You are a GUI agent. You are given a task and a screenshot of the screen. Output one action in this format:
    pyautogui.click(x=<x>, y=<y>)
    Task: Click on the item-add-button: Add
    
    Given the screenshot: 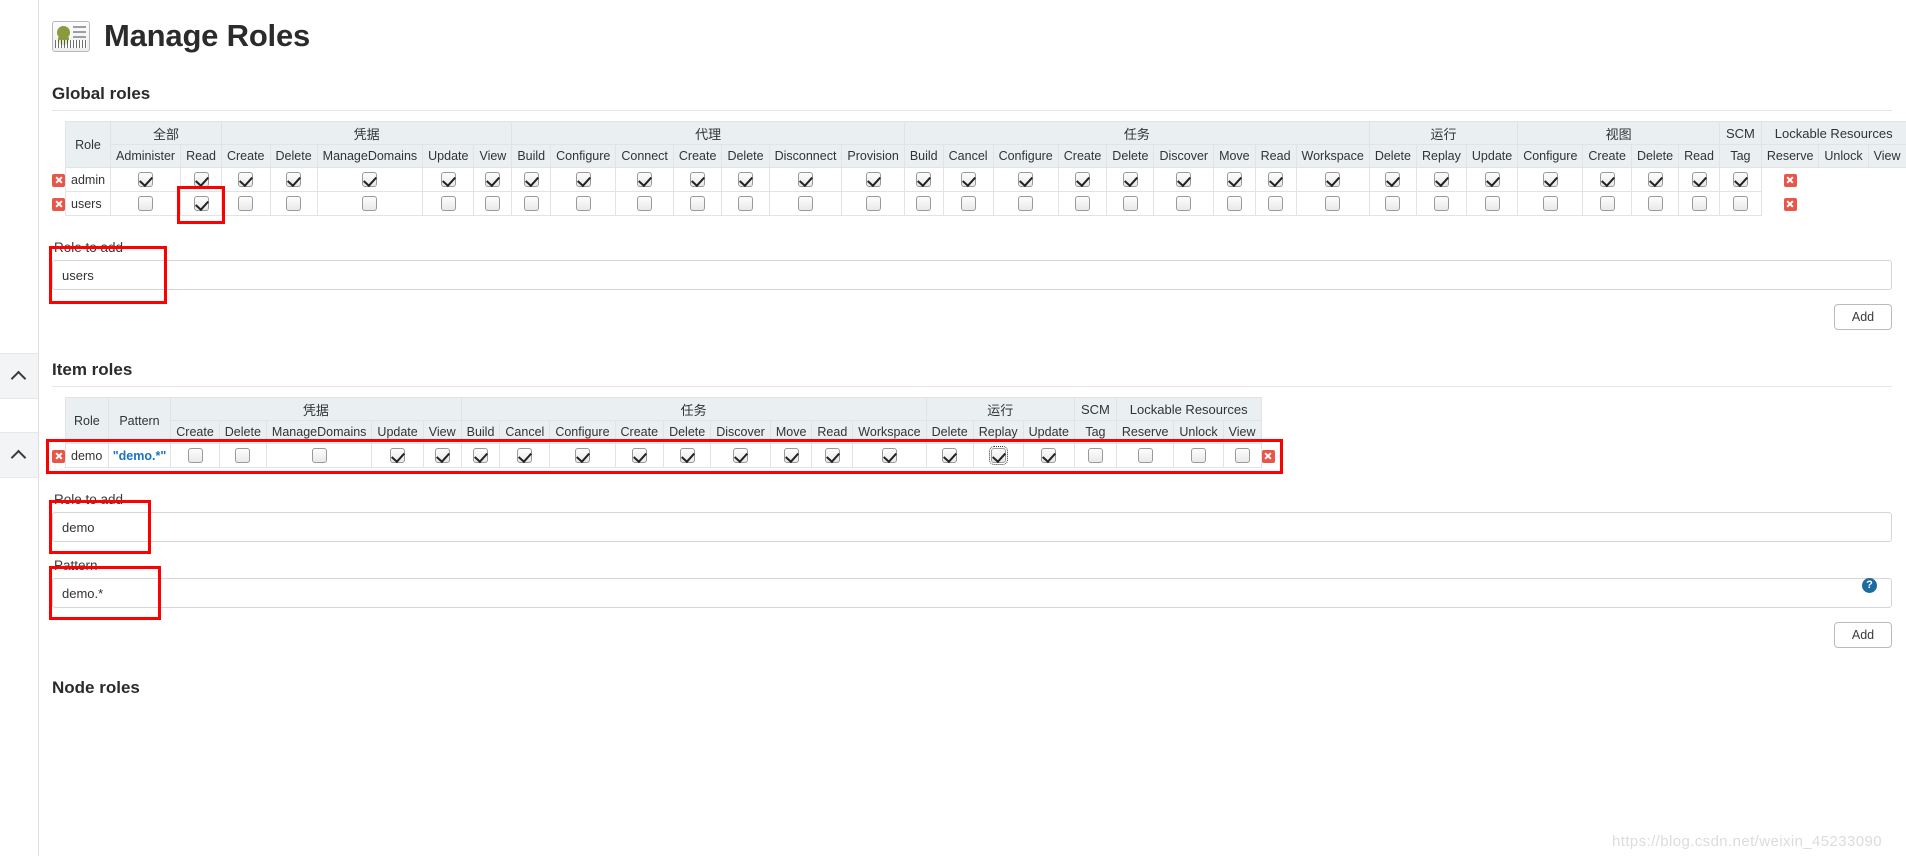 What is the action you would take?
    pyautogui.click(x=1863, y=635)
    